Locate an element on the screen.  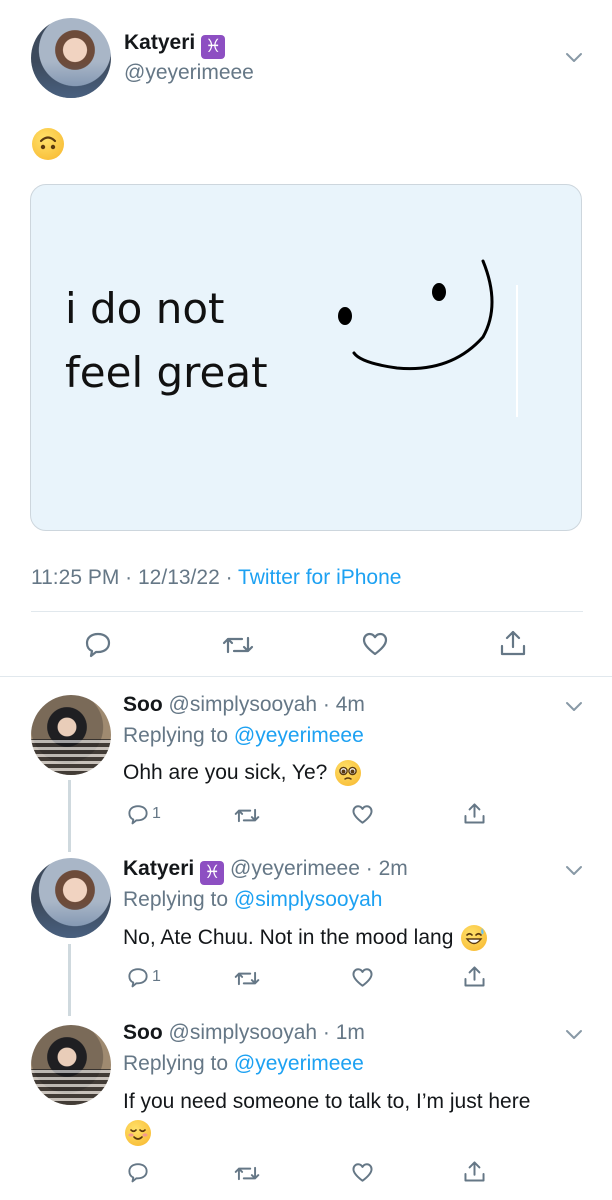
upside-down-face-emoji is located at coordinates (48, 144).